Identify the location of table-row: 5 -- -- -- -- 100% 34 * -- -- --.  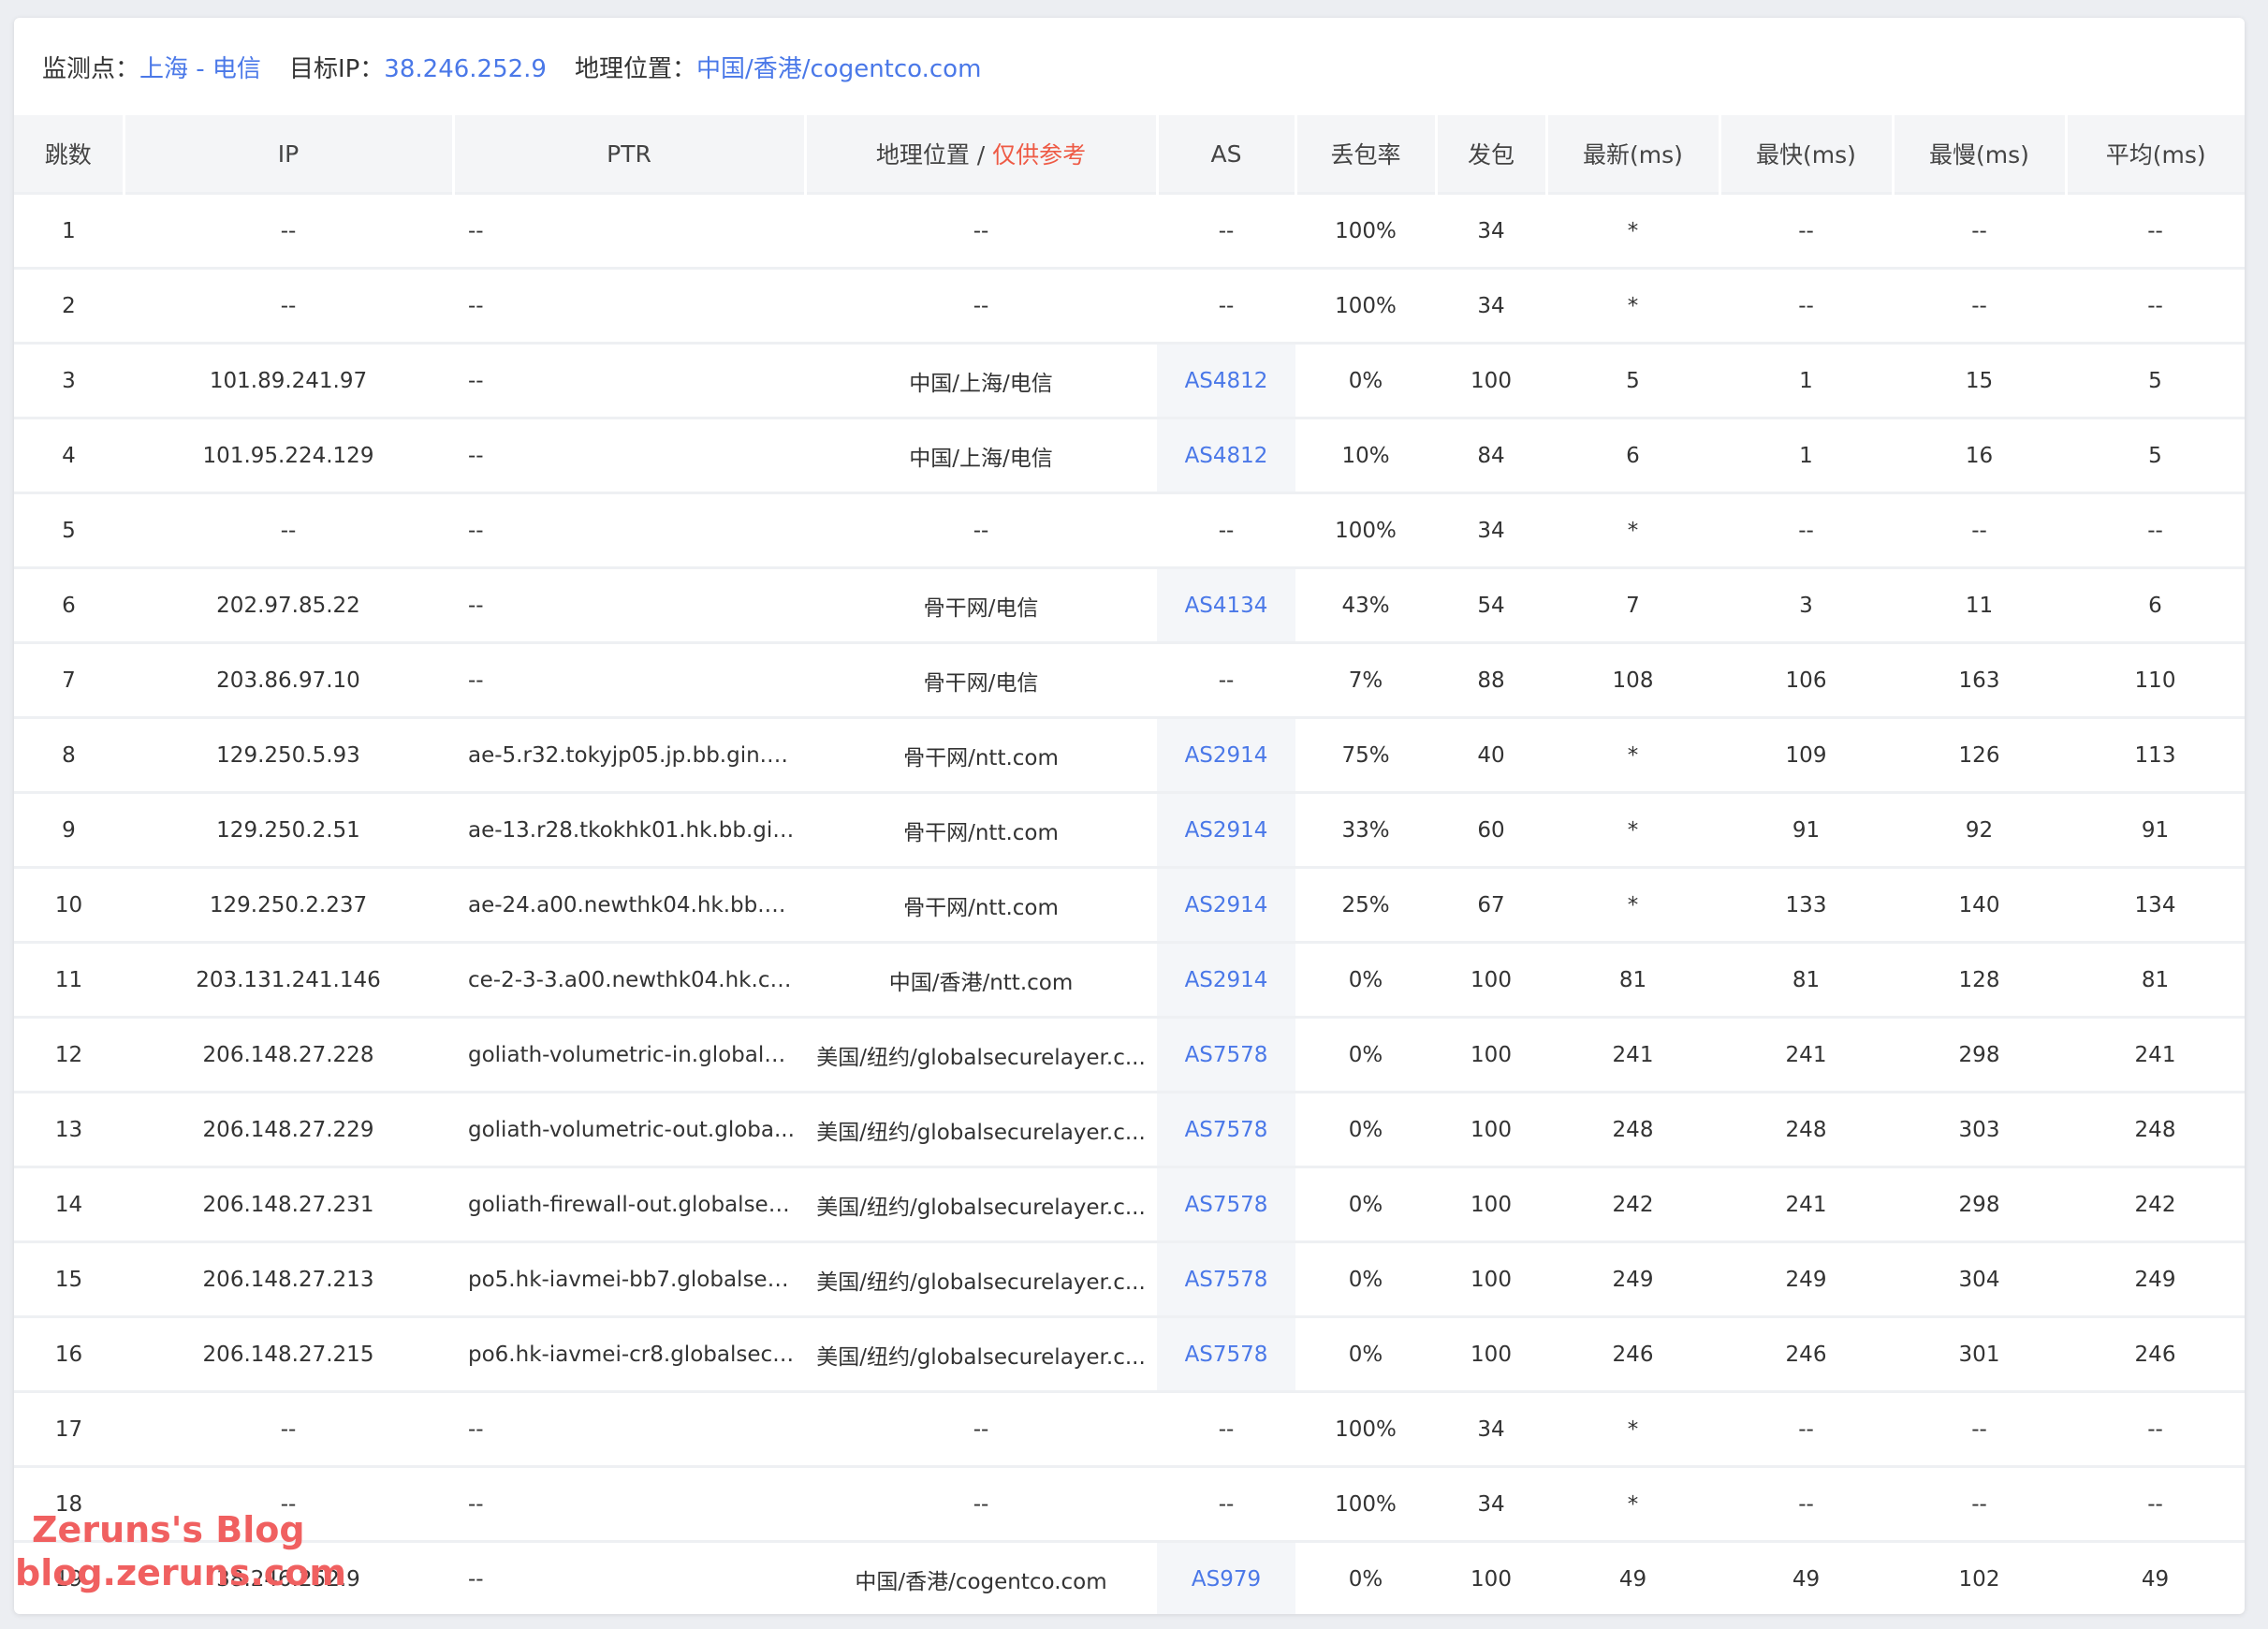
(1129, 530).